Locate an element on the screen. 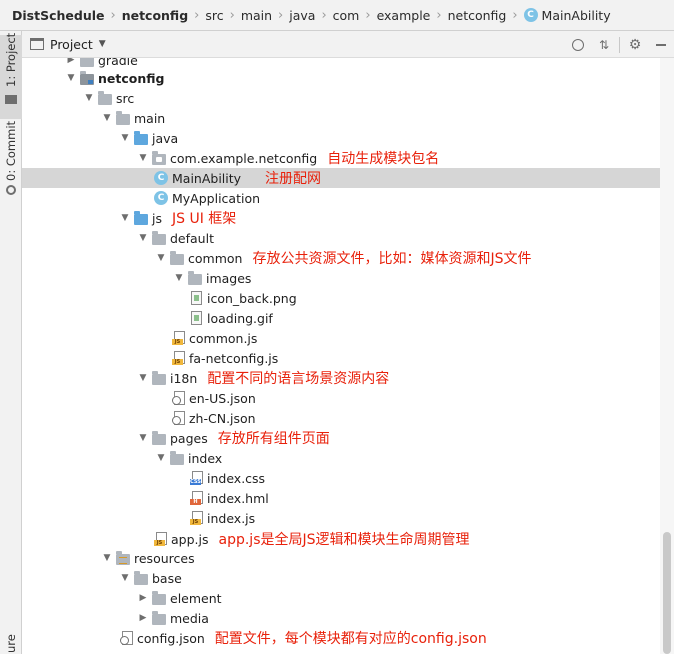 The image size is (674, 654). tree-row-common: ▼ common 存放公共资源文件，比如：媒体资源和JS文件 is located at coordinates (341, 258).